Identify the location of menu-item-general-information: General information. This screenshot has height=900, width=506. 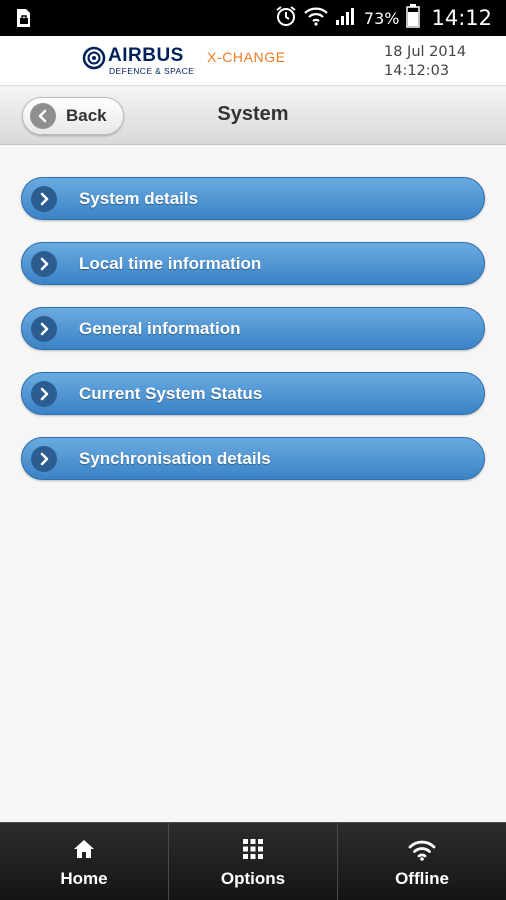
(253, 328).